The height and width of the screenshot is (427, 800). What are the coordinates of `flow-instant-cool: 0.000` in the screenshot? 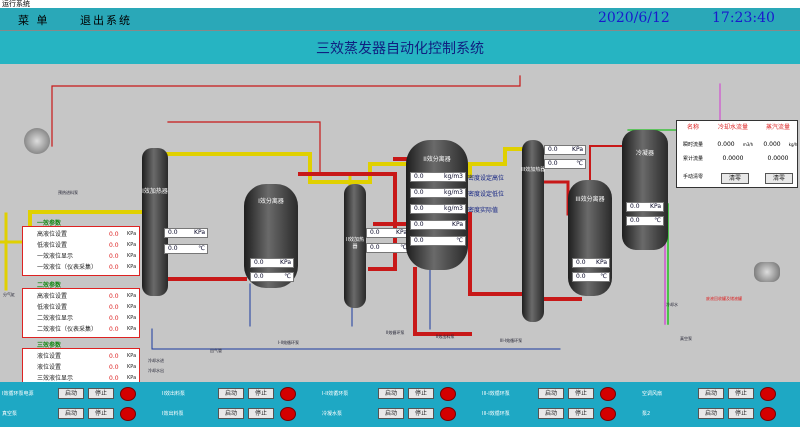 It's located at (726, 144).